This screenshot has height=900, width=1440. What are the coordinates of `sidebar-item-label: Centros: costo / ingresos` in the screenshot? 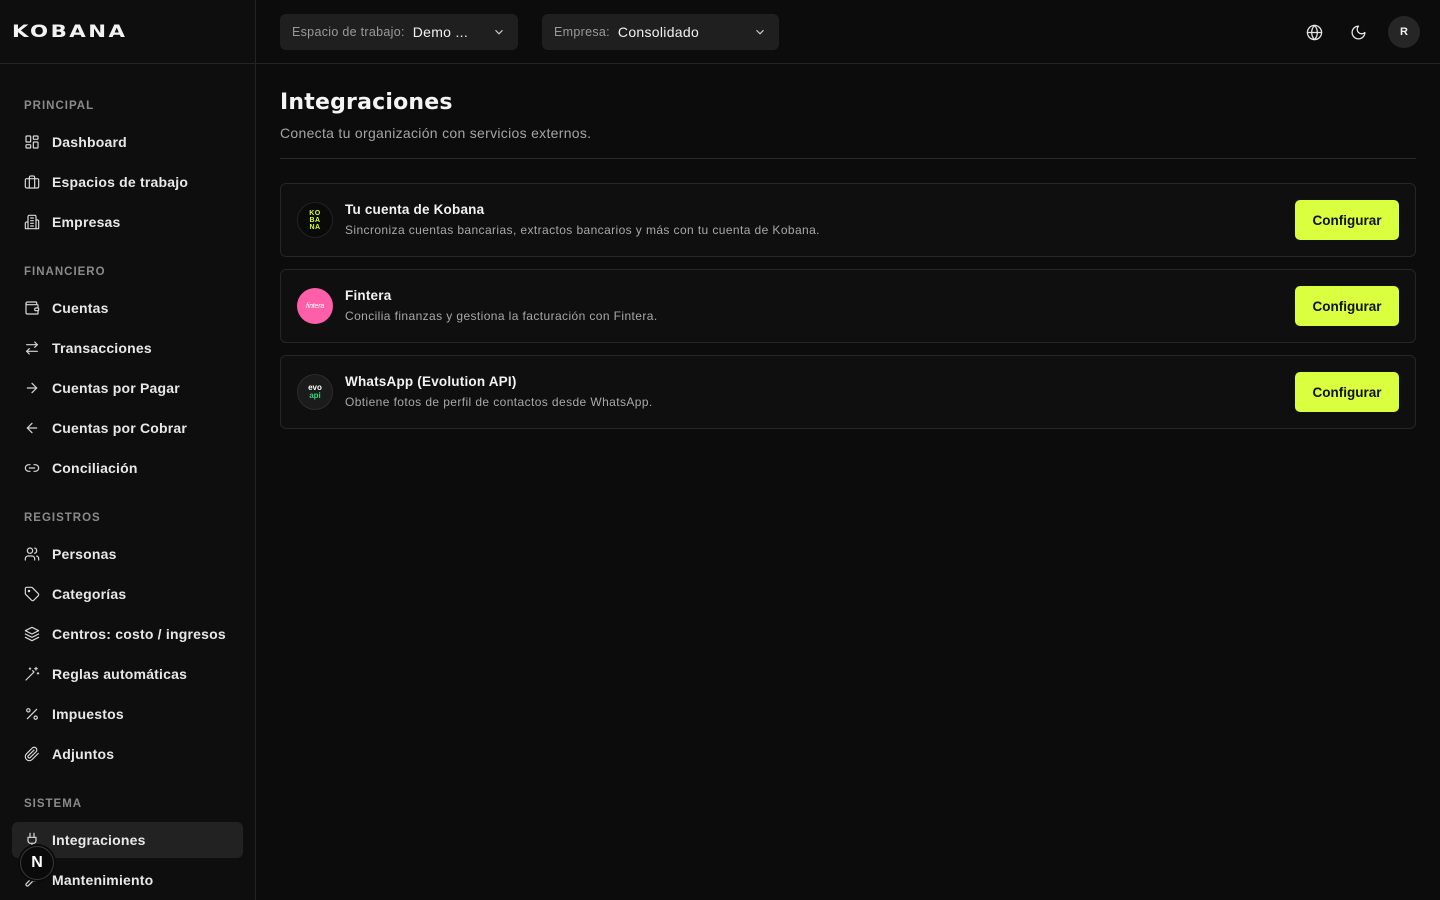 It's located at (139, 634).